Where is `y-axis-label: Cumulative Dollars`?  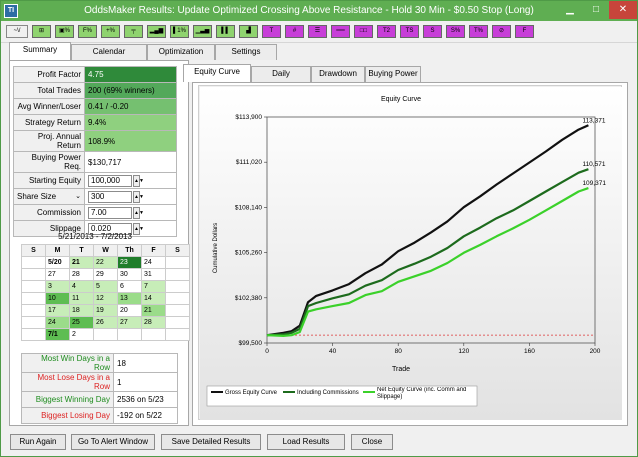 y-axis-label: Cumulative Dollars is located at coordinates (216, 248).